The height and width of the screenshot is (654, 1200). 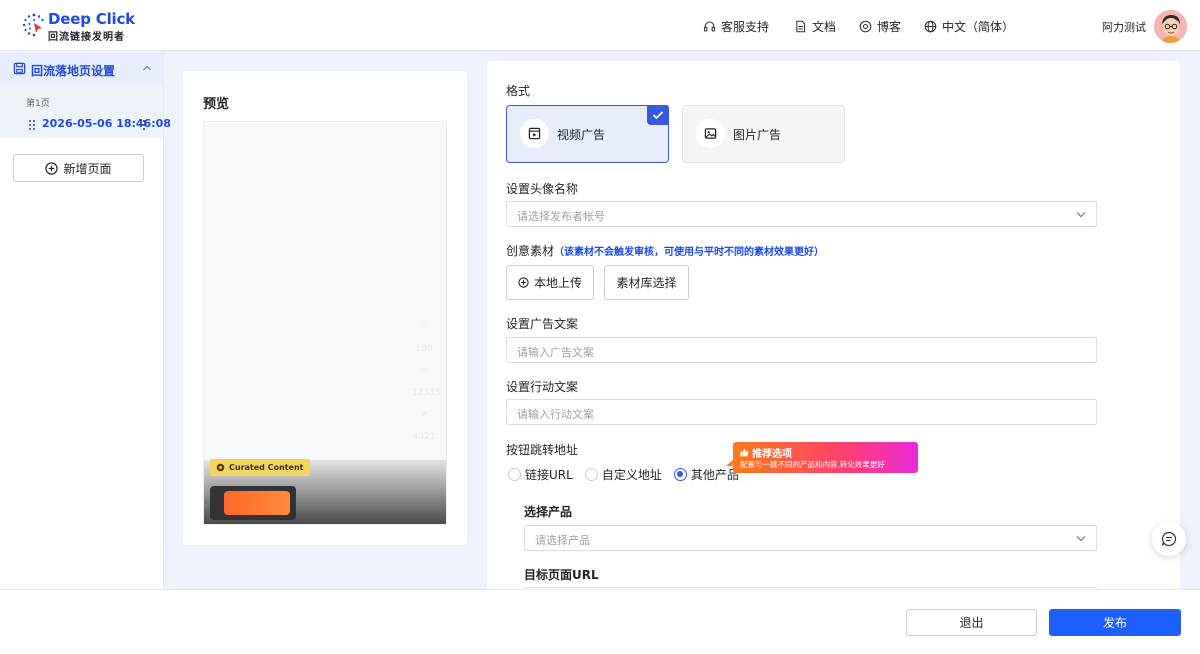 I want to click on recommend-badge: 推荐选项 配置与一跳不同的产品和内容,转化效果更好, so click(x=822, y=457).